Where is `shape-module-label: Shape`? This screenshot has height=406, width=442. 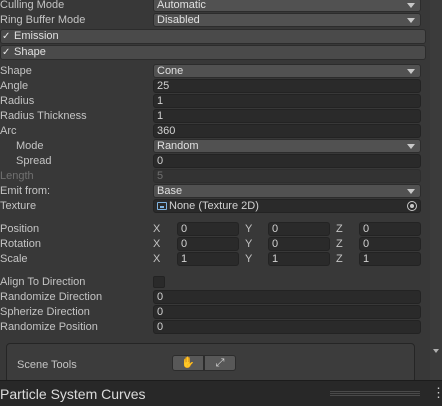
shape-module-label: Shape is located at coordinates (30, 52).